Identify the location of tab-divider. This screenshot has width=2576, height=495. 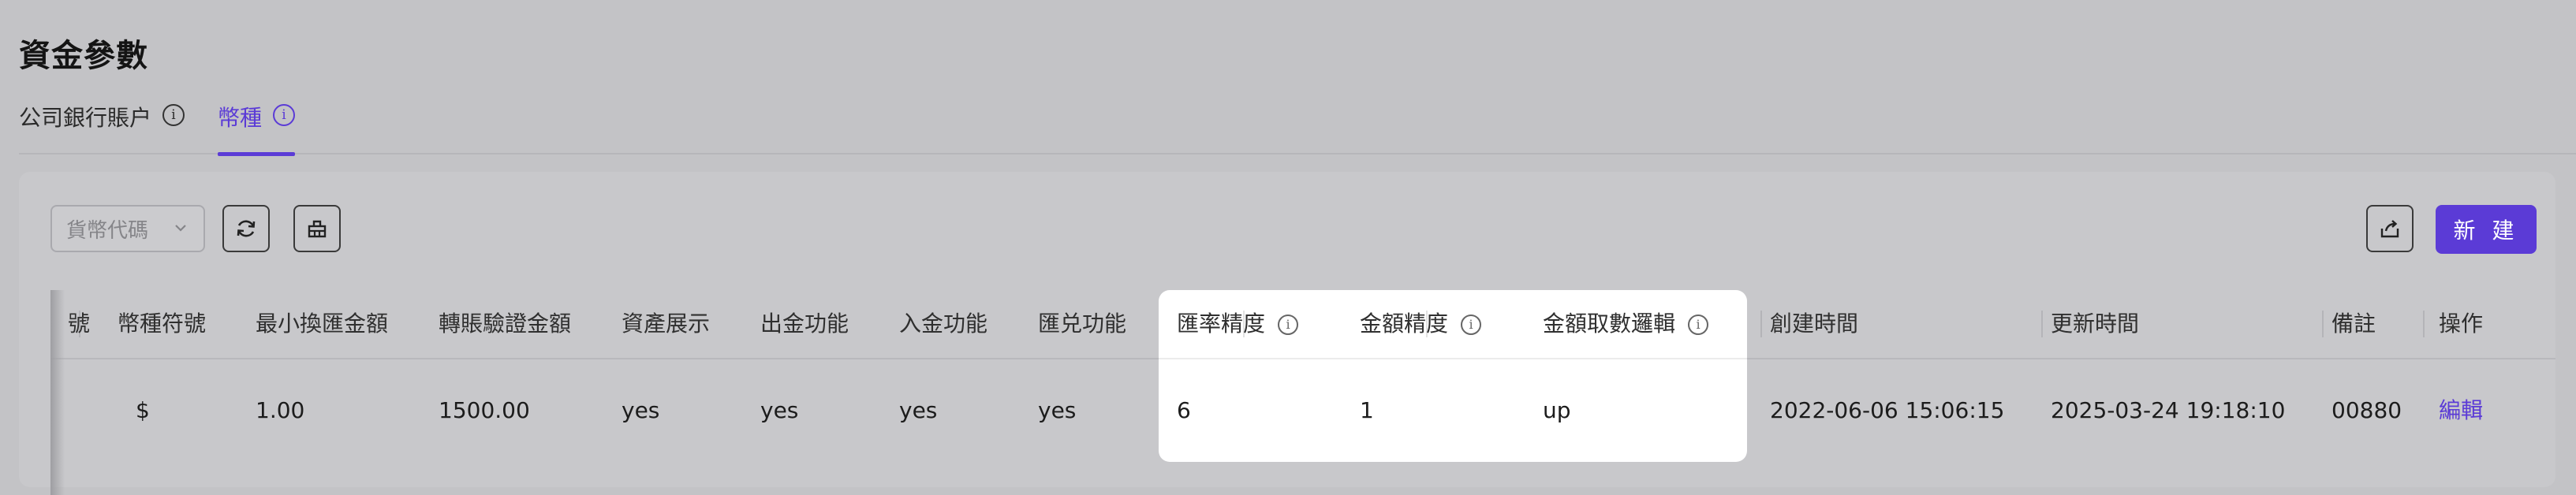
(1297, 153).